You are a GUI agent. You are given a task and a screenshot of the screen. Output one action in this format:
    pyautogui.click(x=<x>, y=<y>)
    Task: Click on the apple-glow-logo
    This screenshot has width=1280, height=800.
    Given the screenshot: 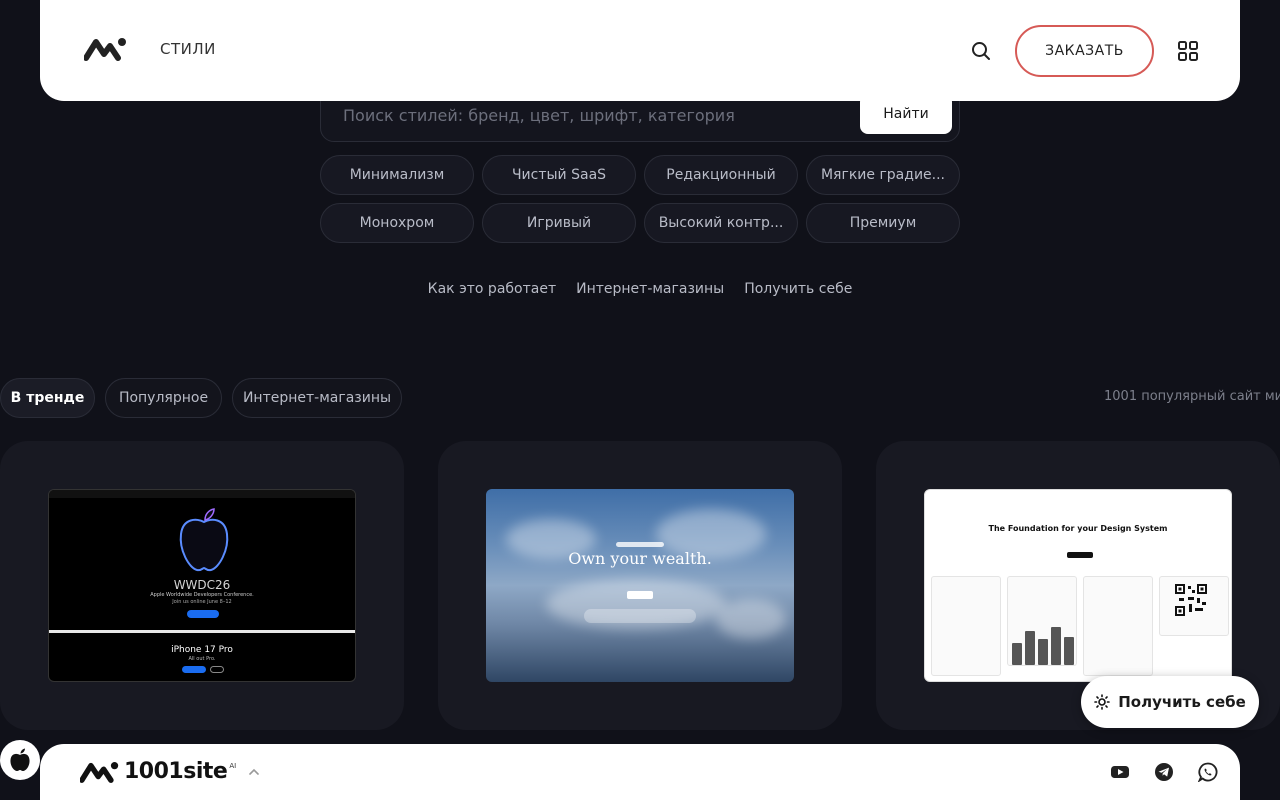 What is the action you would take?
    pyautogui.click(x=204, y=540)
    